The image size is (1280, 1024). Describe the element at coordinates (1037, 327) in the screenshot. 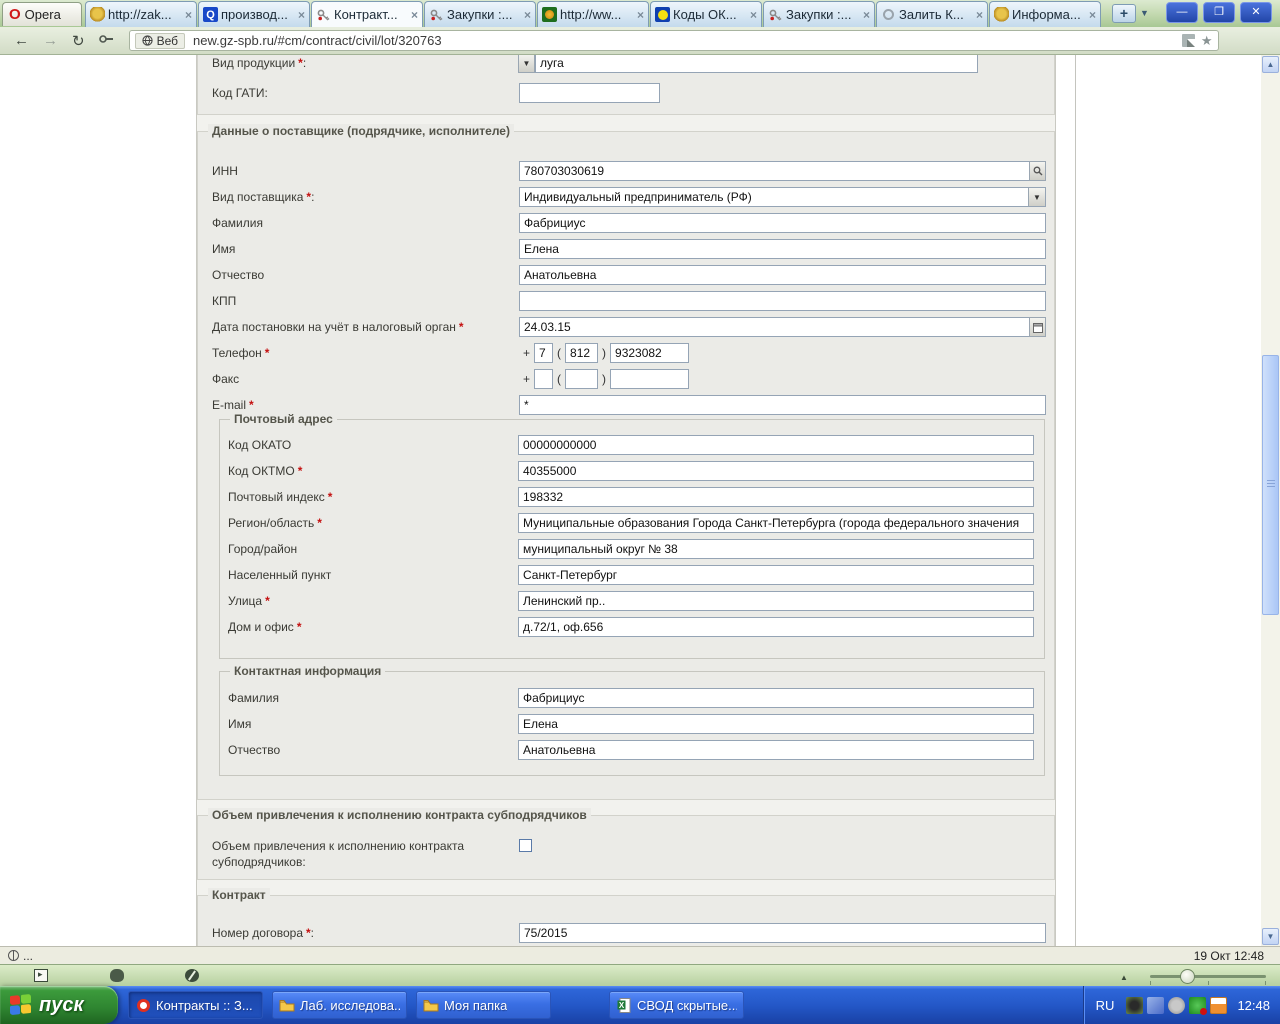

I see `calendar-icon` at that location.